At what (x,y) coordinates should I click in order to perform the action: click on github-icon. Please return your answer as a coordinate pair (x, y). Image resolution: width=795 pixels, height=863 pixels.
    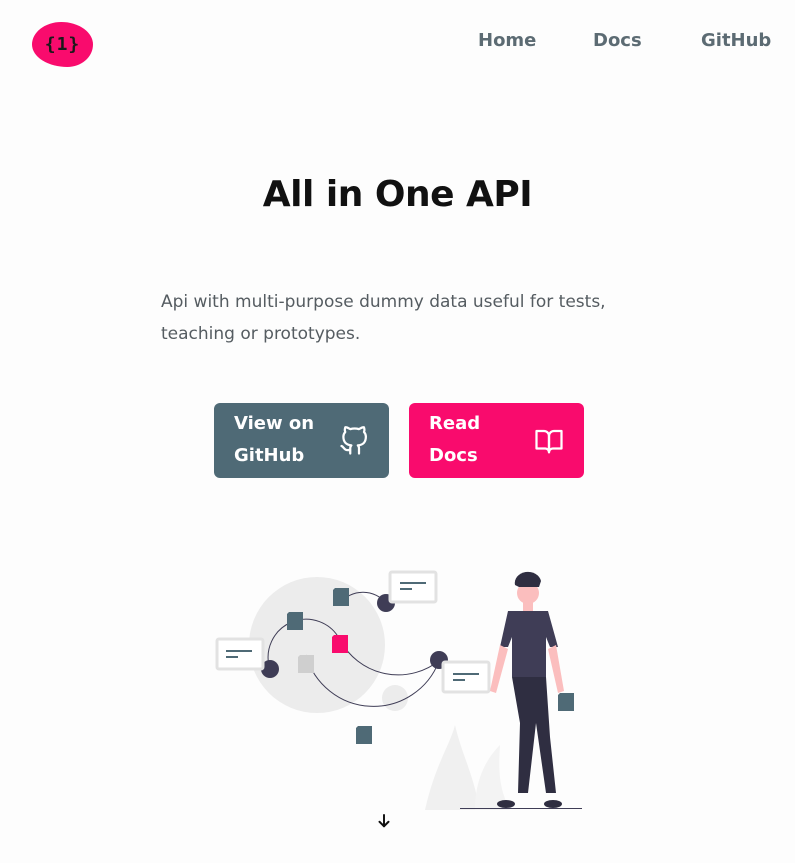
    Looking at the image, I should click on (353, 440).